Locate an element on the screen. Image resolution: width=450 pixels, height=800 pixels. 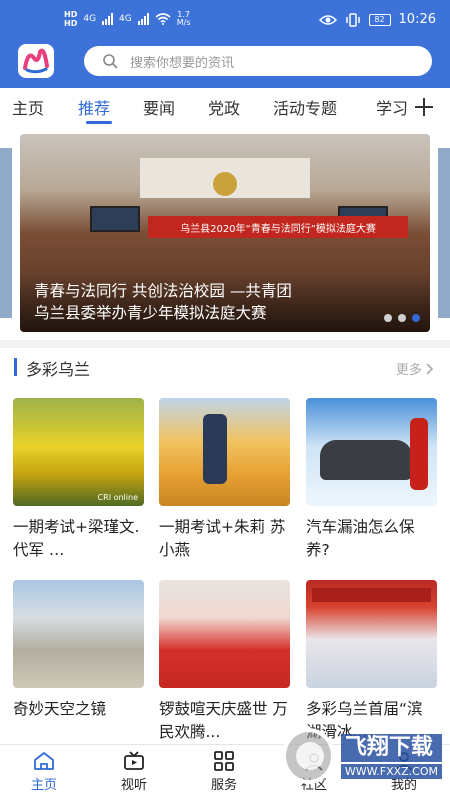
tab-news: 要闻 is located at coordinates (159, 107).